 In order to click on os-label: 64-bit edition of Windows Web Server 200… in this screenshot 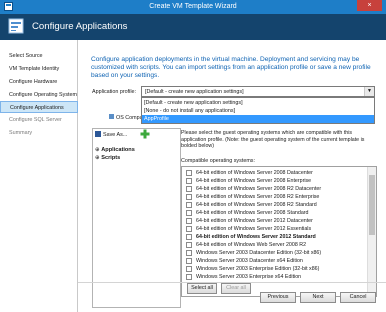, I will do `click(251, 245)`.